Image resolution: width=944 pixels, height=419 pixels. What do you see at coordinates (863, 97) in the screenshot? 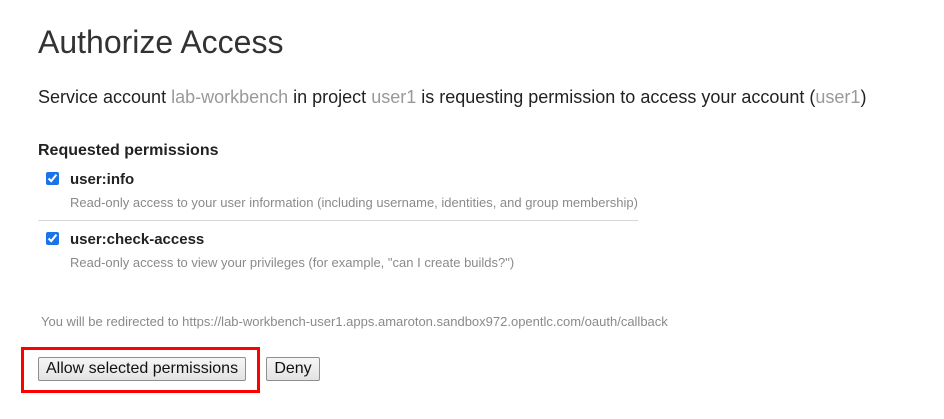
I see `request-suffix: )` at bounding box center [863, 97].